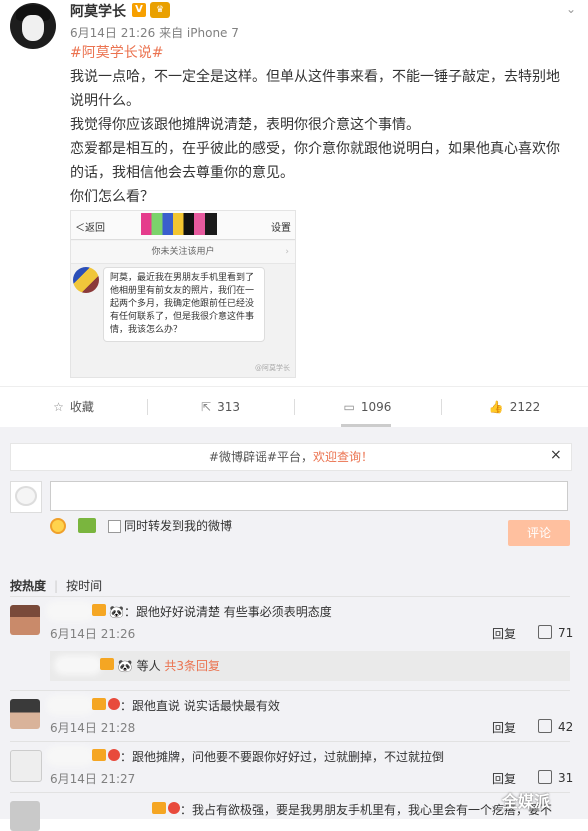 The height and width of the screenshot is (831, 588). I want to click on collect-button: ☆ 收藏, so click(73, 407).